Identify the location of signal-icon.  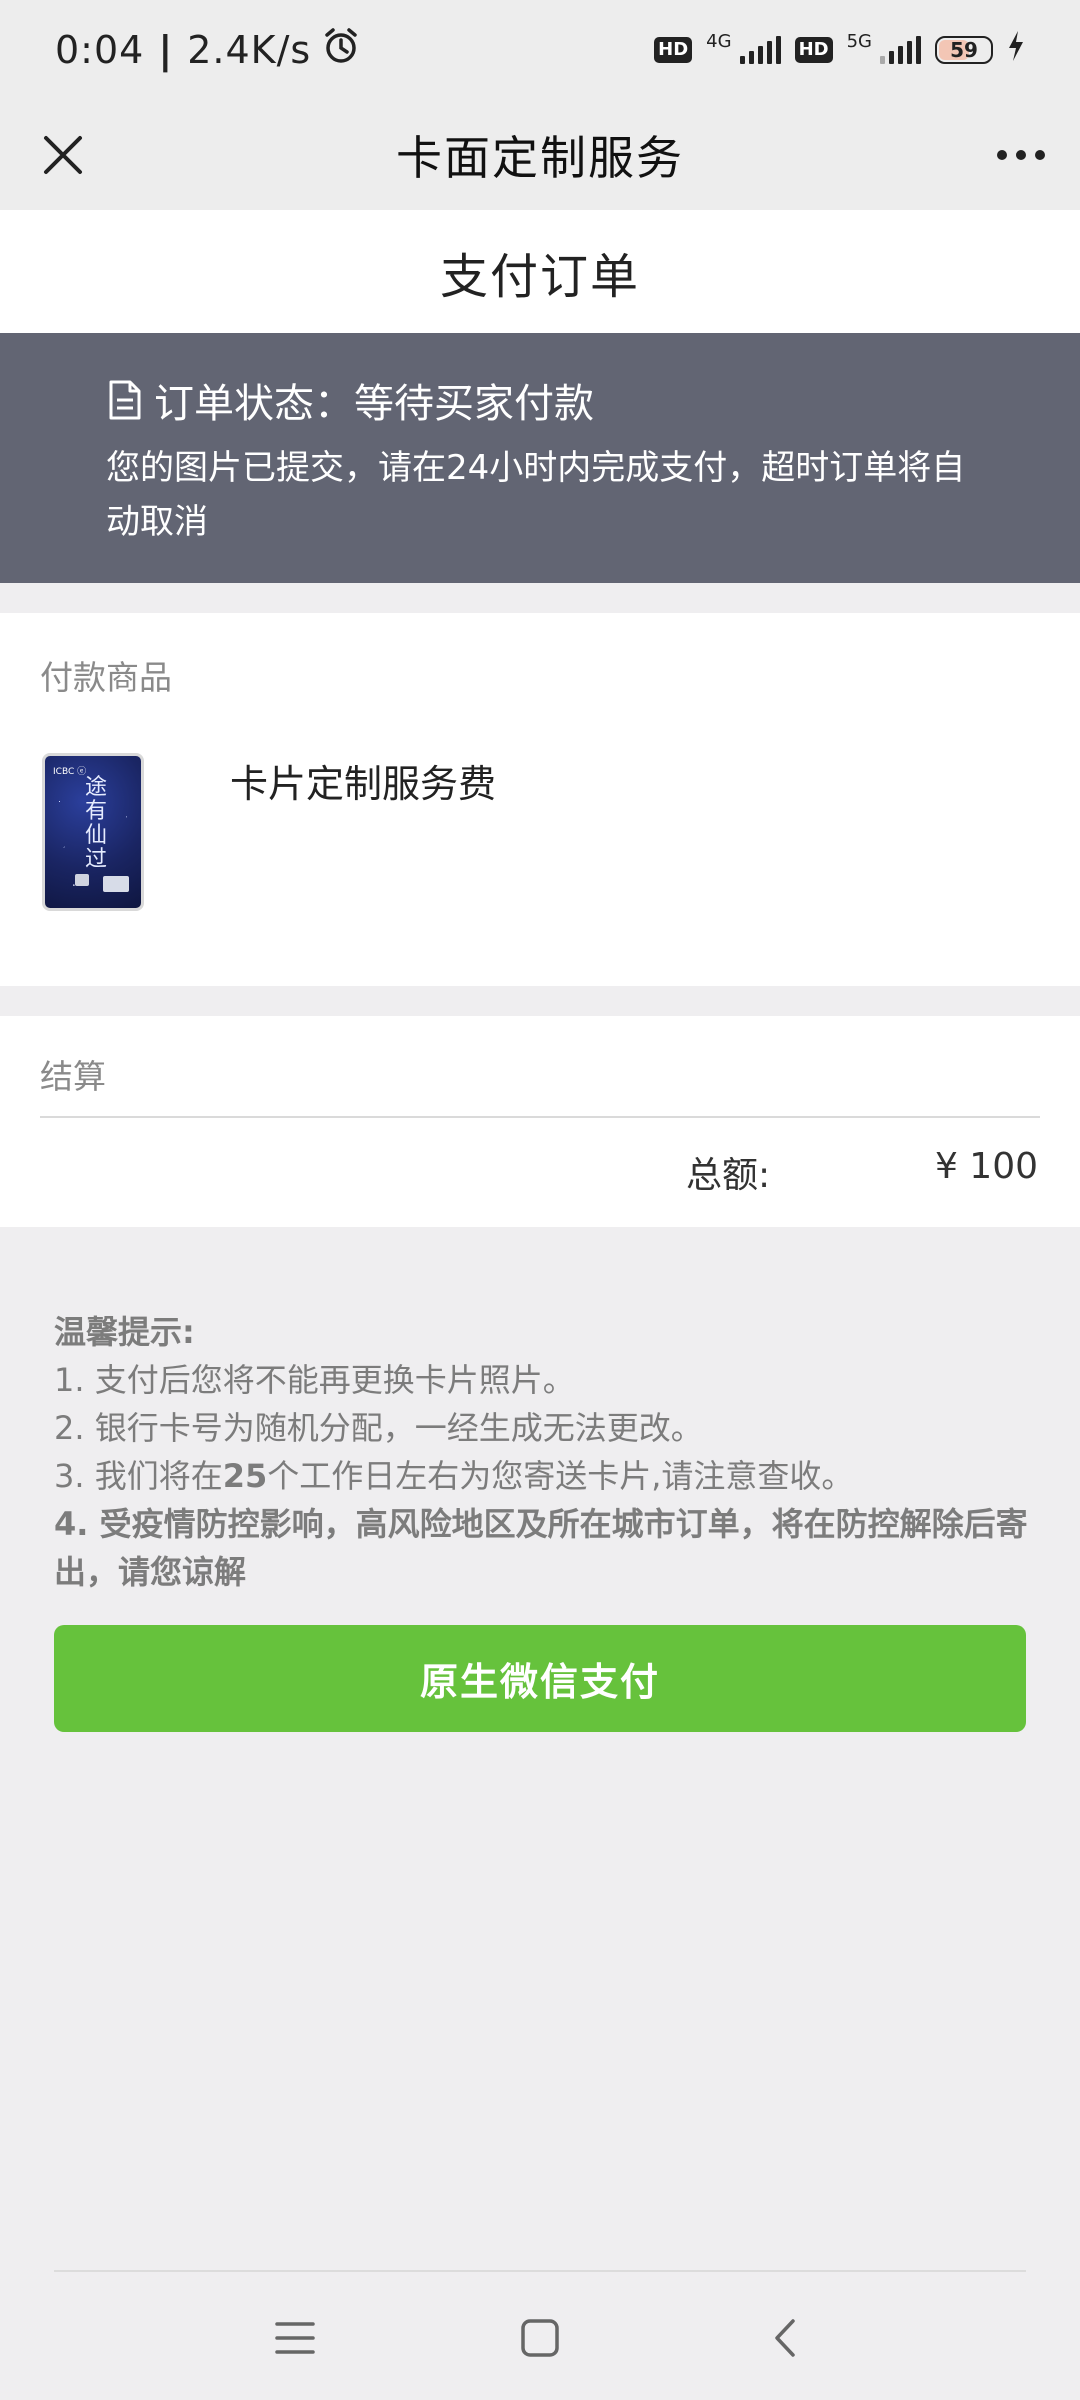
(760, 50).